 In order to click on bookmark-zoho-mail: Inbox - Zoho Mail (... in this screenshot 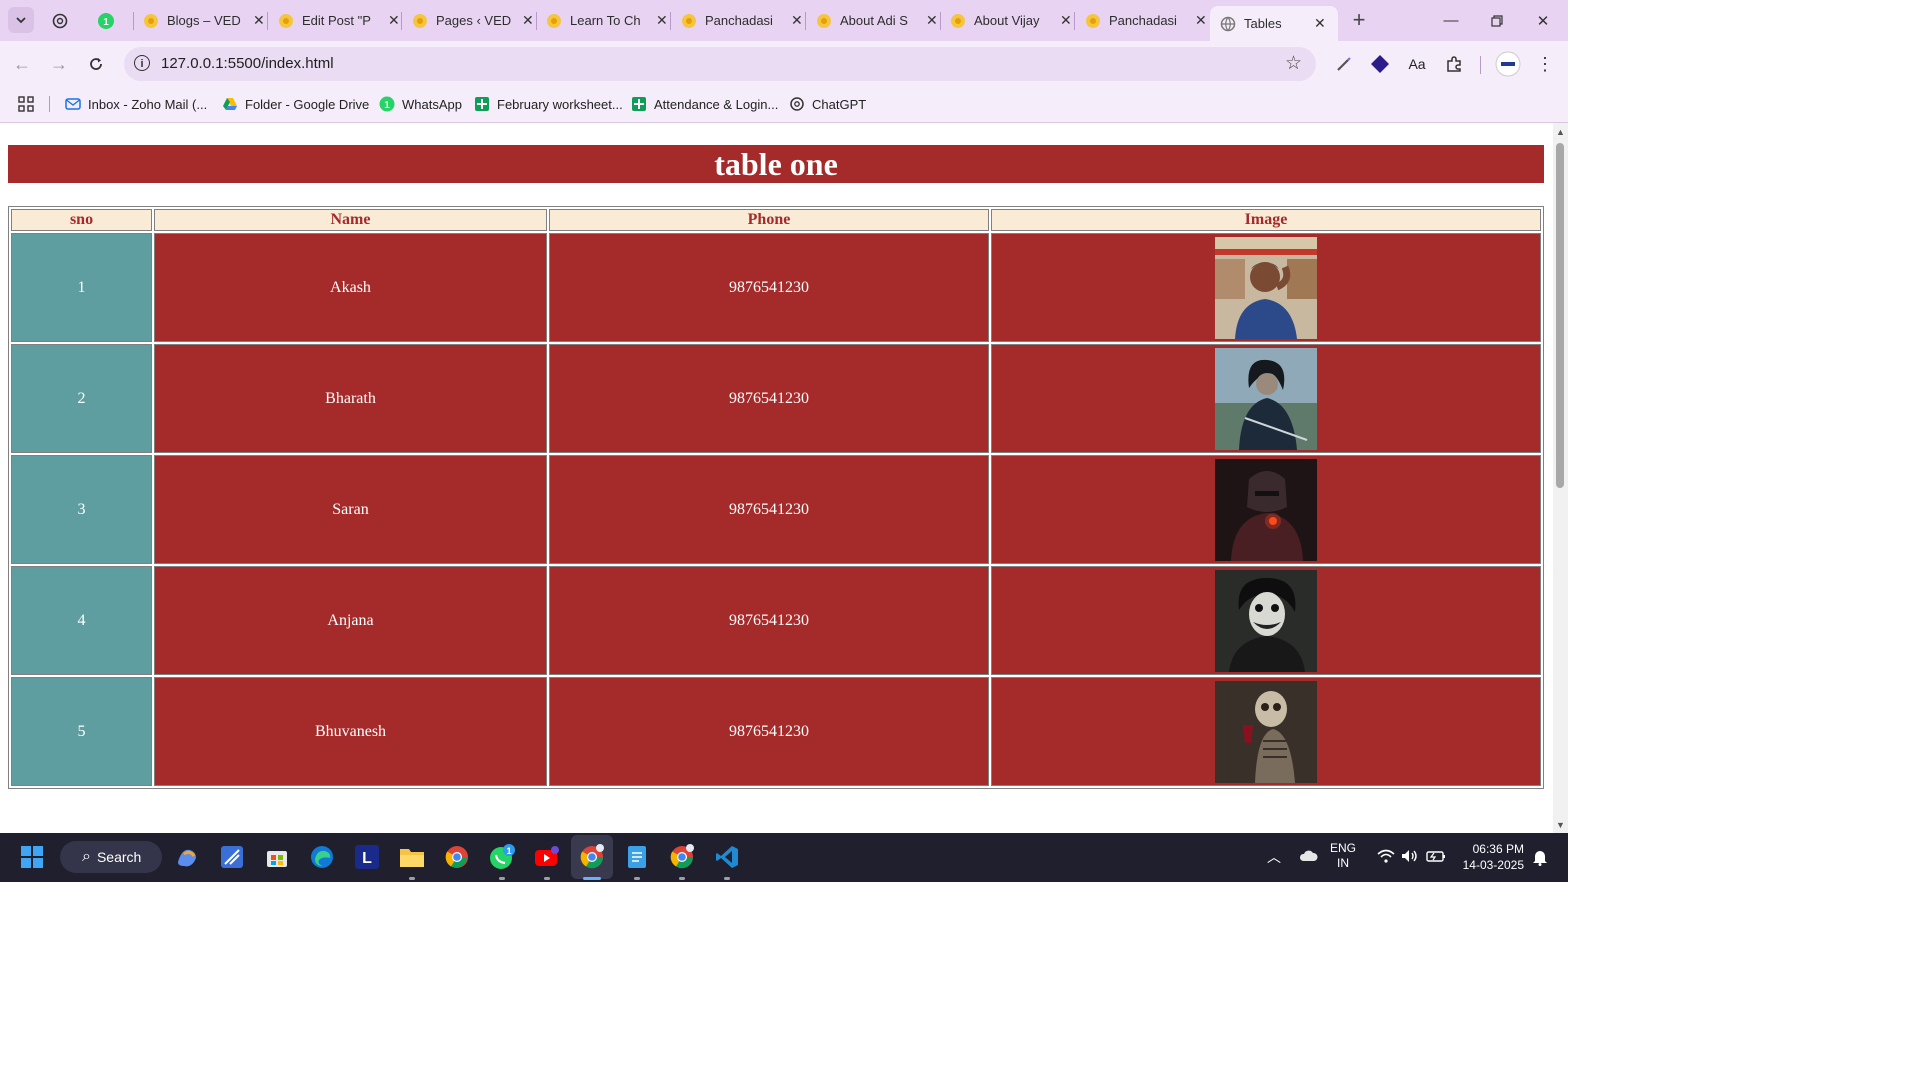, I will do `click(136, 104)`.